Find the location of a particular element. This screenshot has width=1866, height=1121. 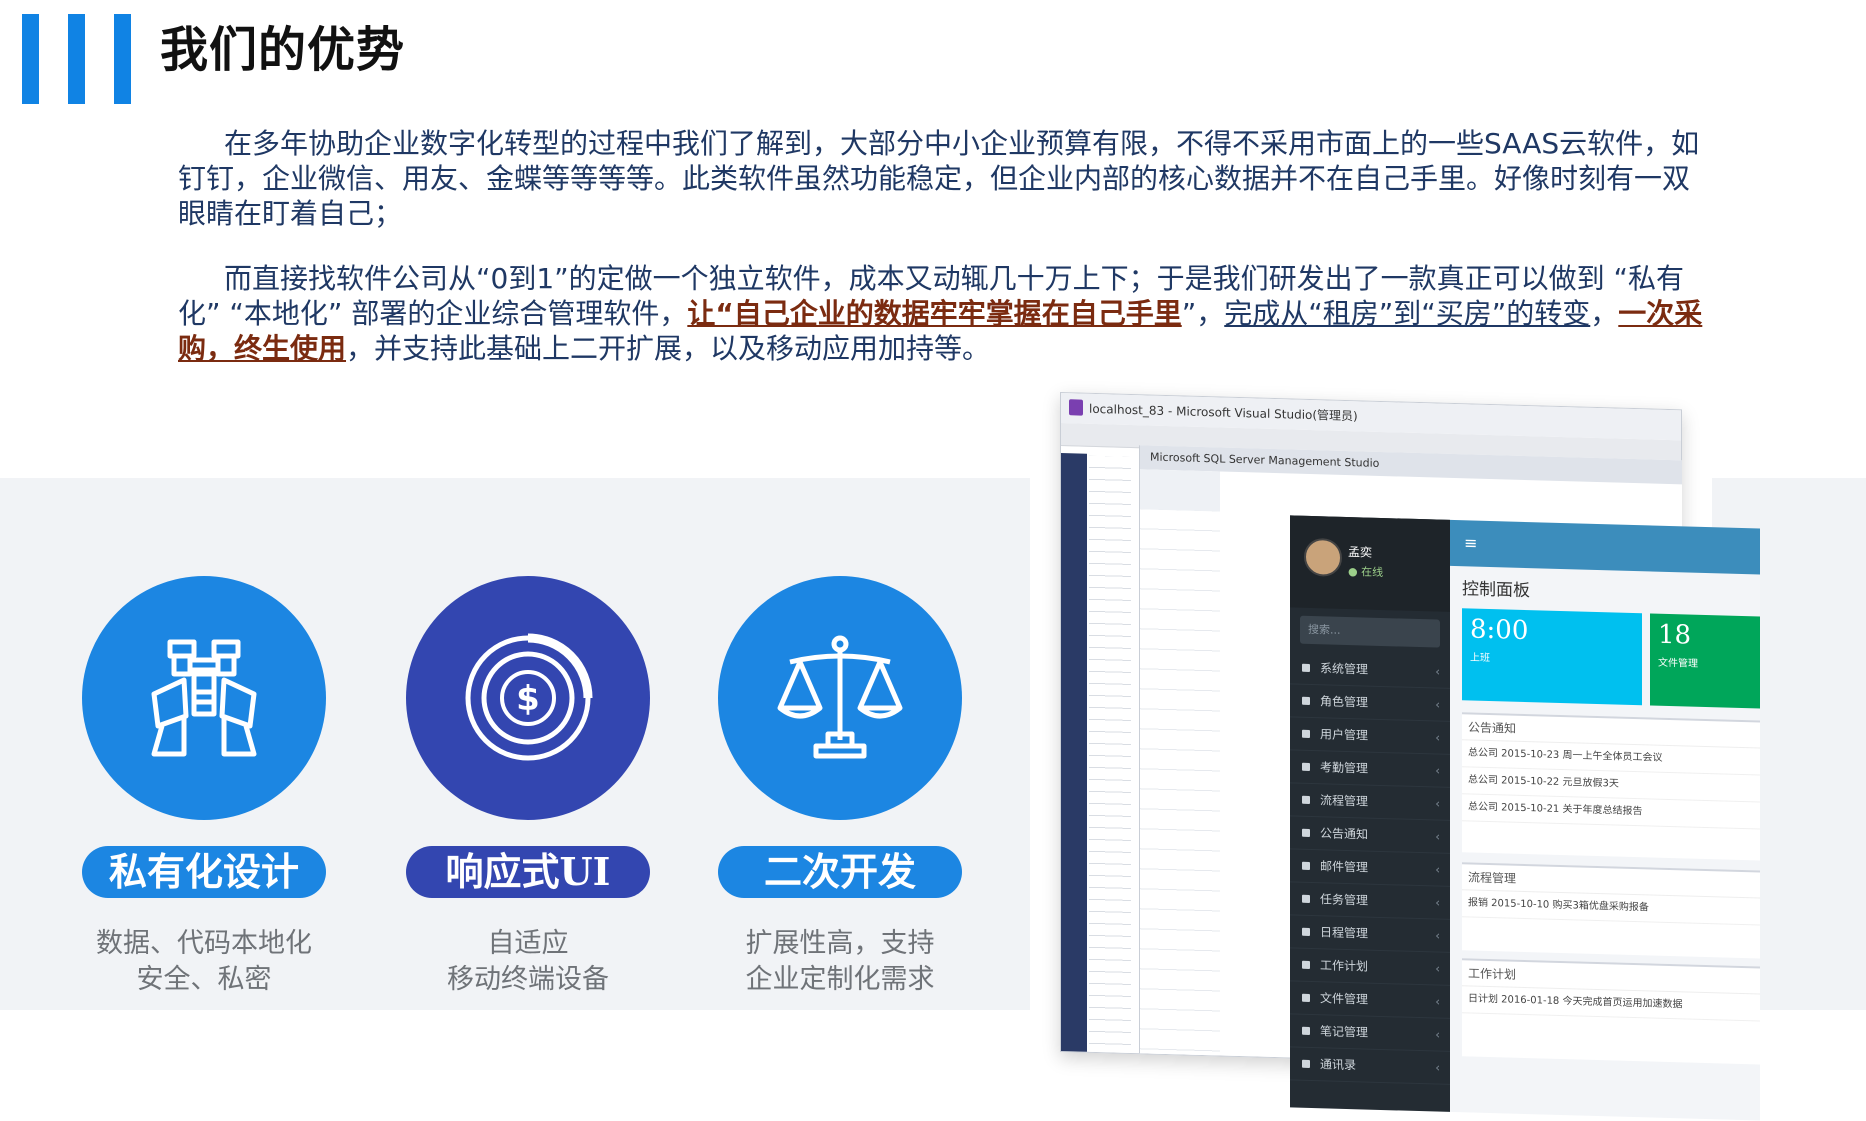

sidebar-item: 流程管理 is located at coordinates (1370, 802).